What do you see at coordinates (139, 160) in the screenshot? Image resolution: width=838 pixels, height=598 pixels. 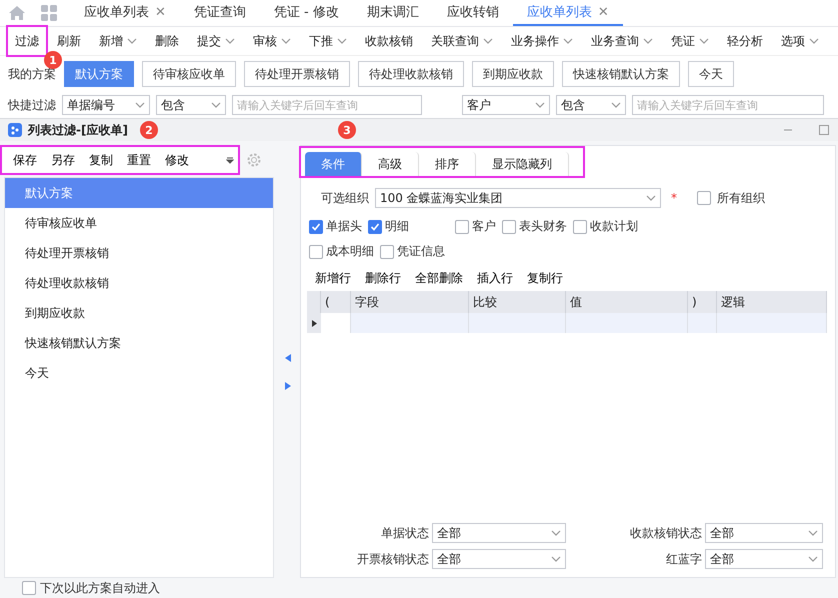 I see `scheme-action: 重置` at bounding box center [139, 160].